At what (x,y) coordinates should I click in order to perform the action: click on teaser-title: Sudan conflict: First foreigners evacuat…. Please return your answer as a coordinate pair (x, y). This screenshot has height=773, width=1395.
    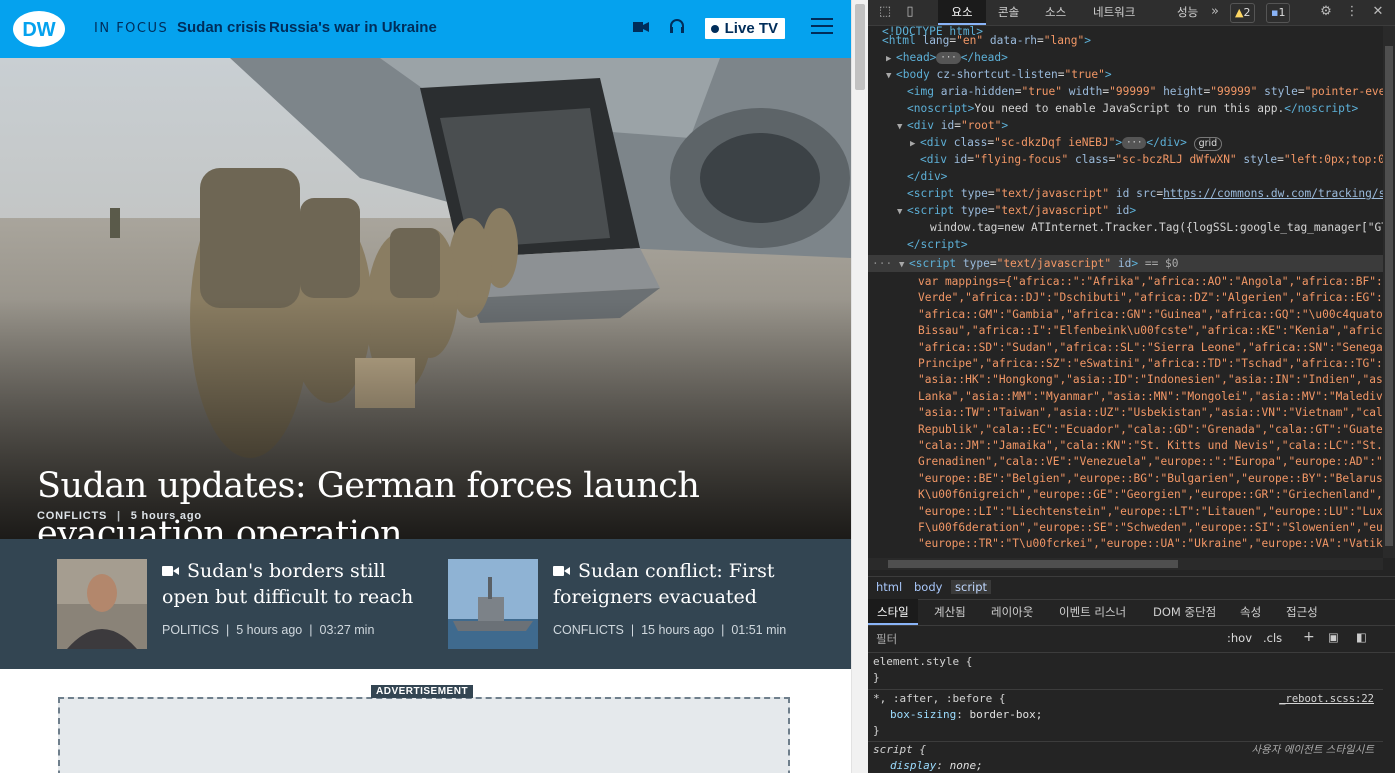
    Looking at the image, I should click on (683, 584).